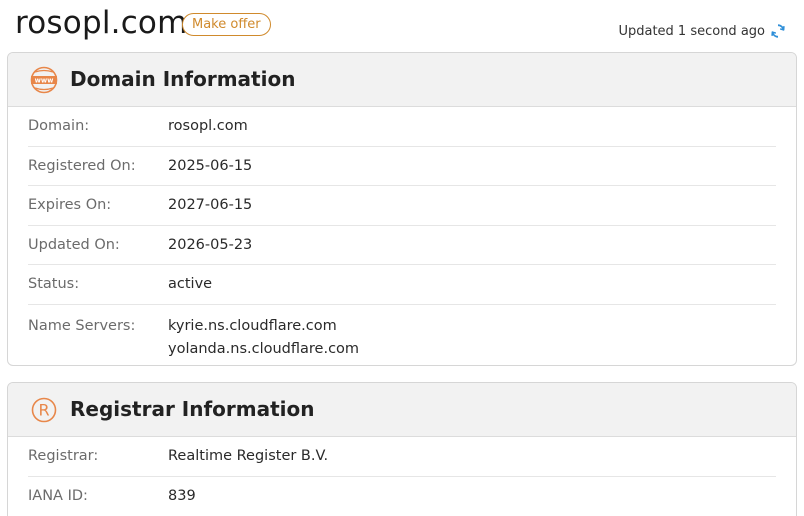 The width and height of the screenshot is (804, 516). Describe the element at coordinates (778, 31) in the screenshot. I see `refresh-icon` at that location.